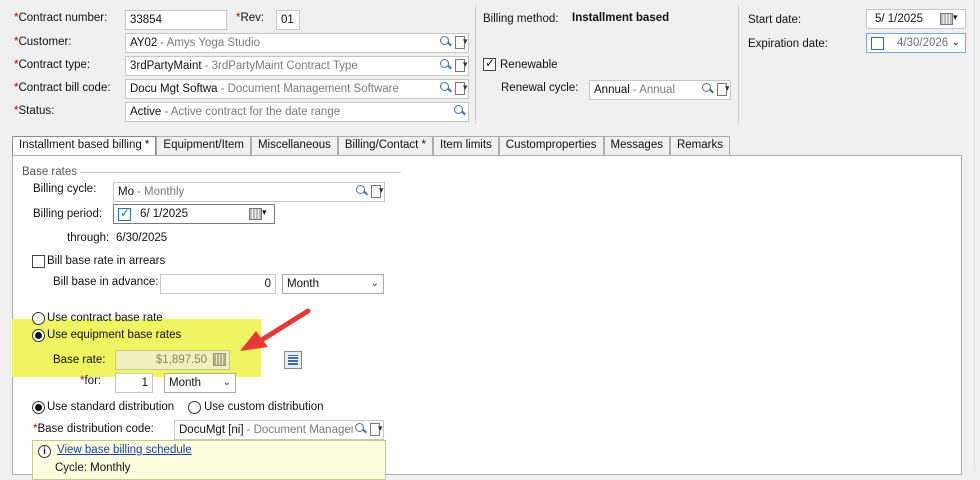 Image resolution: width=980 pixels, height=480 pixels. What do you see at coordinates (738, 65) in the screenshot?
I see `header-divider-right` at bounding box center [738, 65].